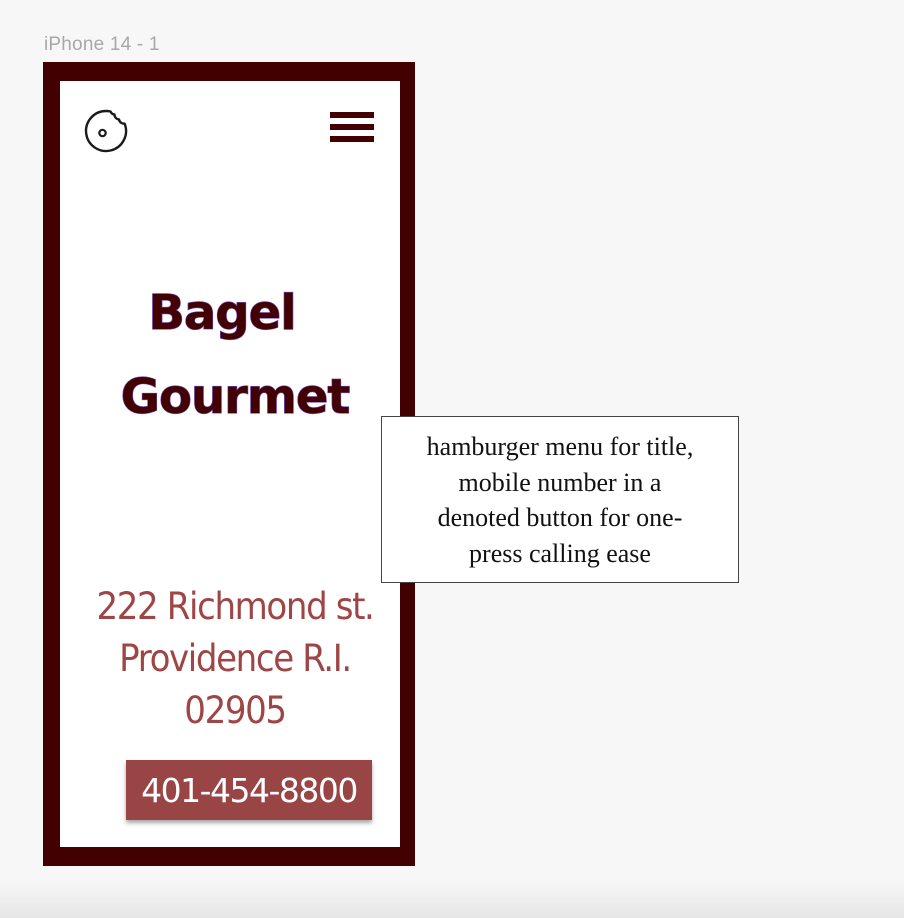 The image size is (904, 918). What do you see at coordinates (235, 710) in the screenshot?
I see `address-zip: 02905` at bounding box center [235, 710].